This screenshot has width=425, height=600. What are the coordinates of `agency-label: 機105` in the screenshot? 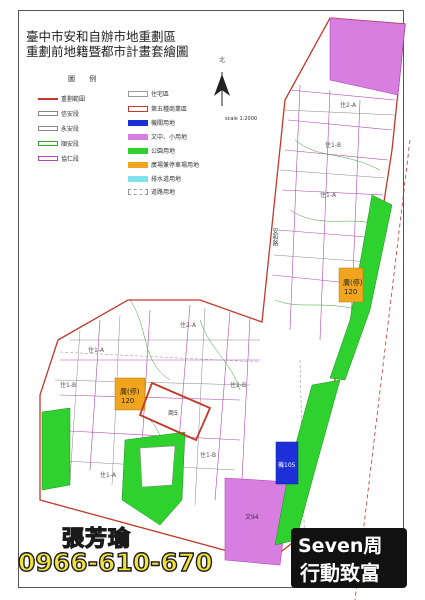 It's located at (287, 465).